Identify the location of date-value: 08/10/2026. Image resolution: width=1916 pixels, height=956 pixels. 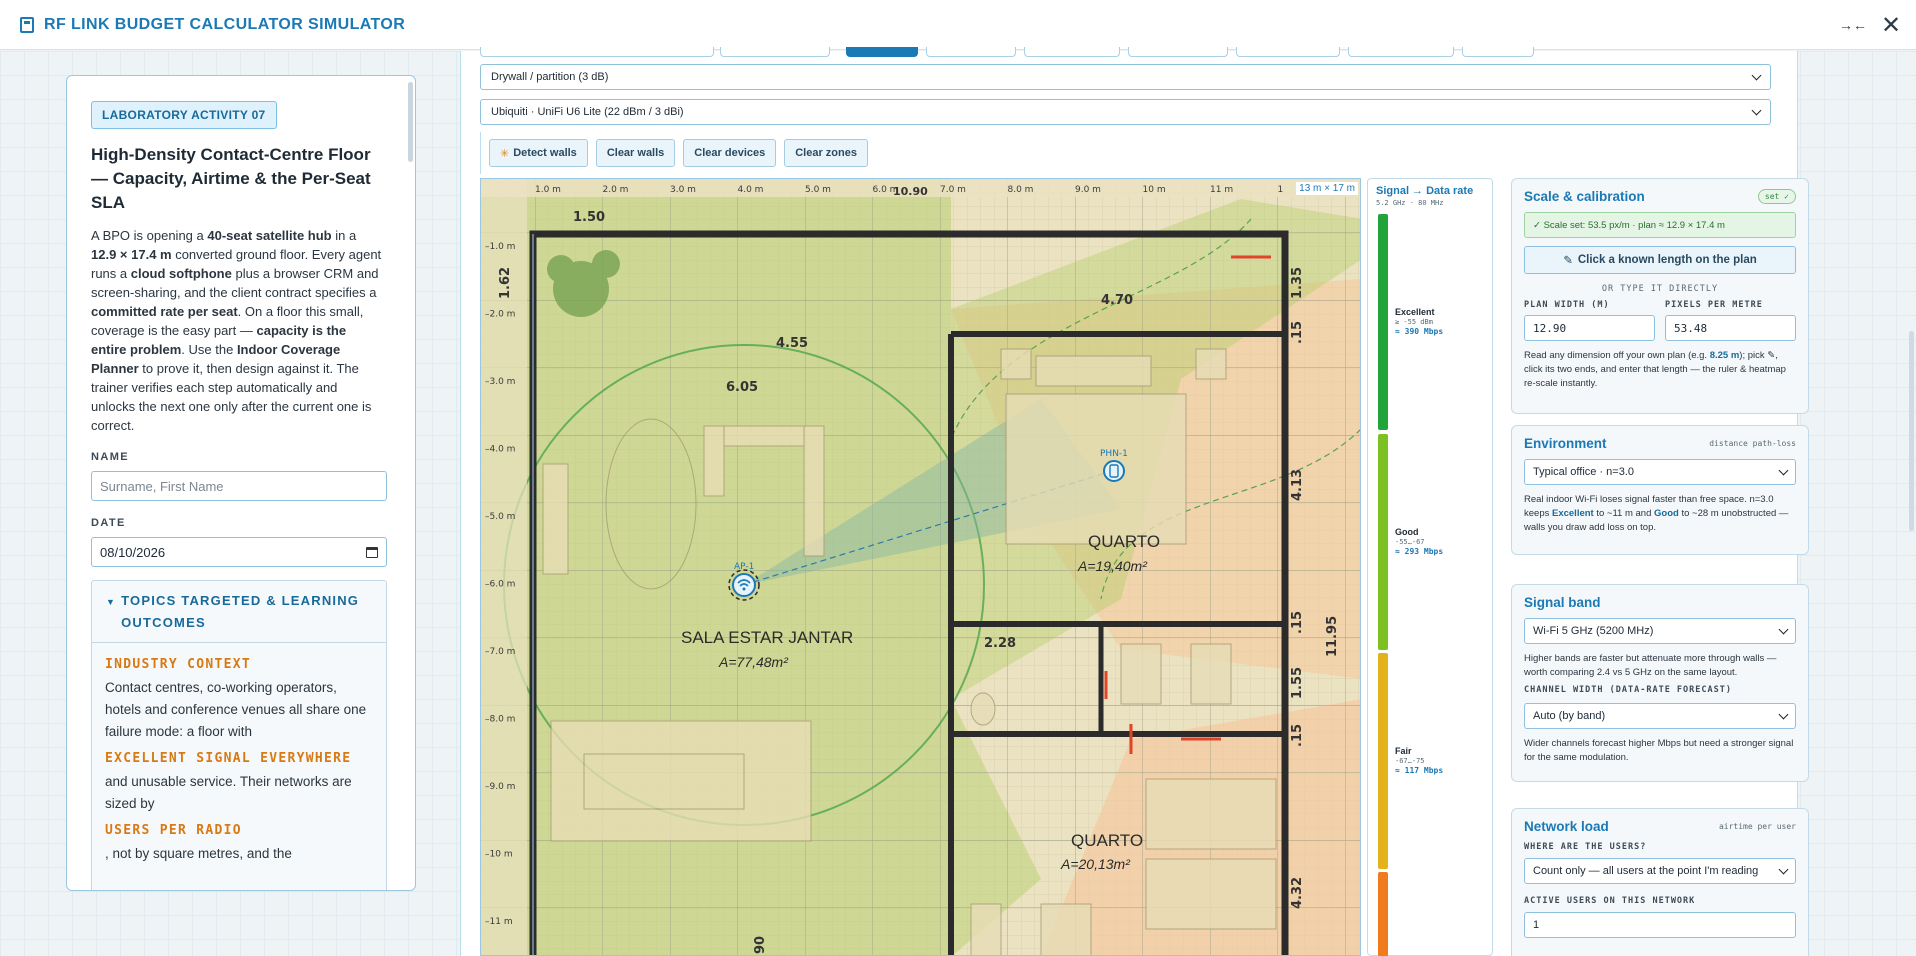
(133, 552).